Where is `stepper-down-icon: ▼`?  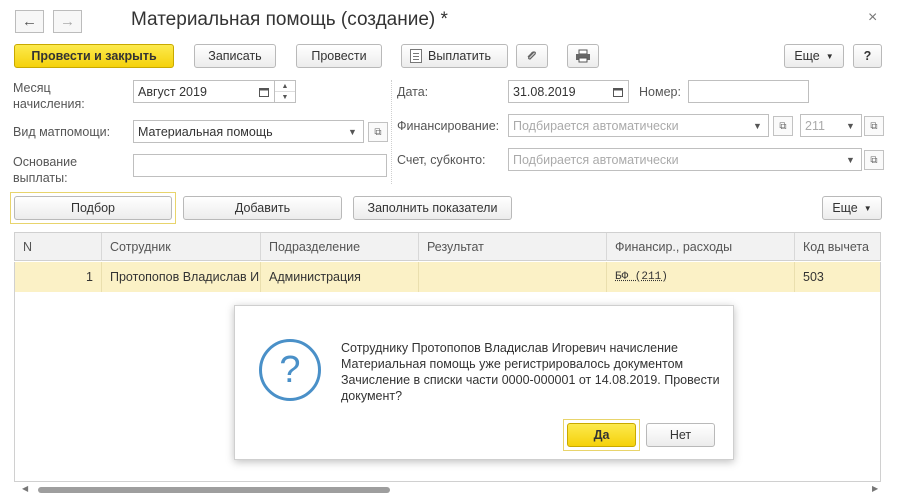 stepper-down-icon: ▼ is located at coordinates (285, 97).